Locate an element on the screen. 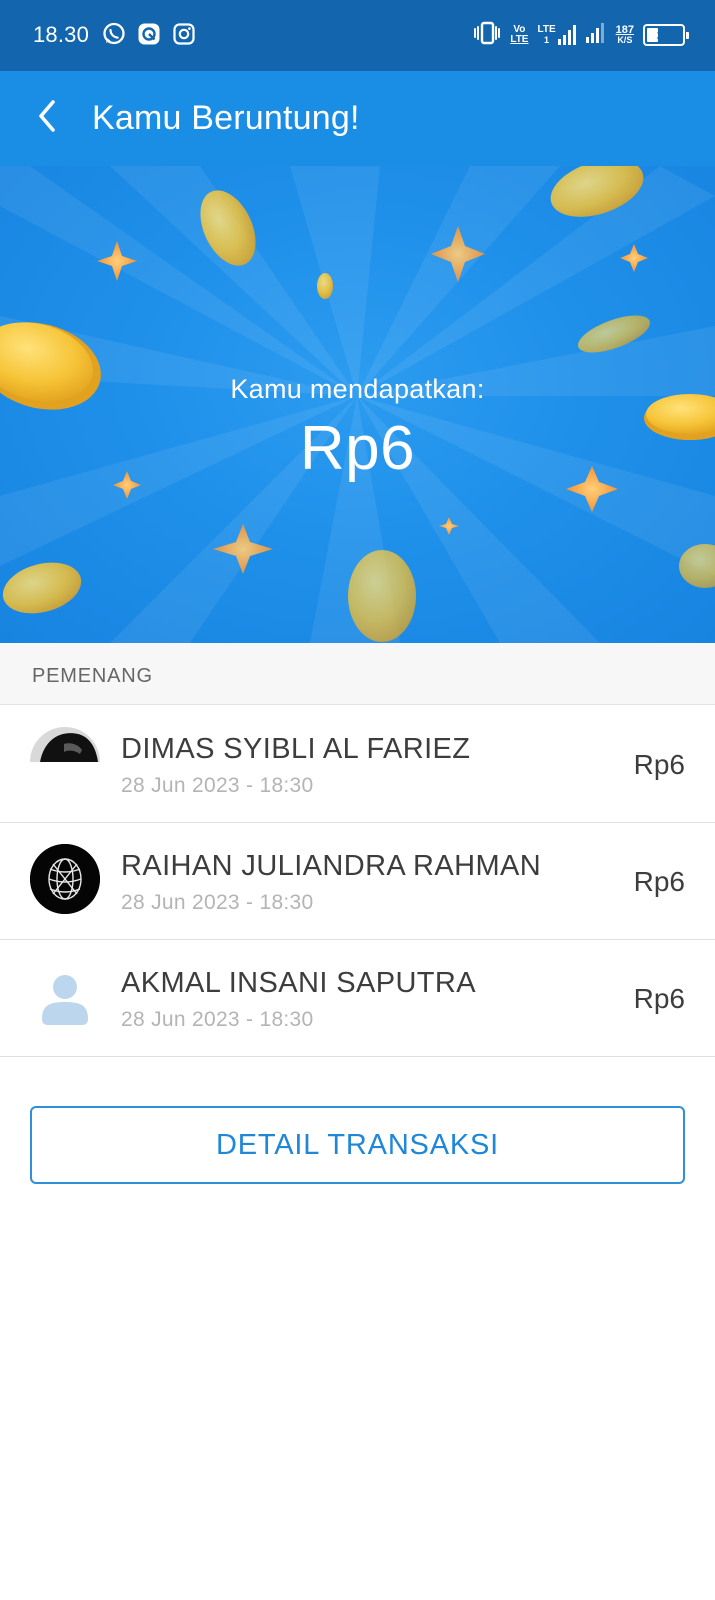  detail-transaction-button: DETAIL TRANSAKSI is located at coordinates (357, 1145).